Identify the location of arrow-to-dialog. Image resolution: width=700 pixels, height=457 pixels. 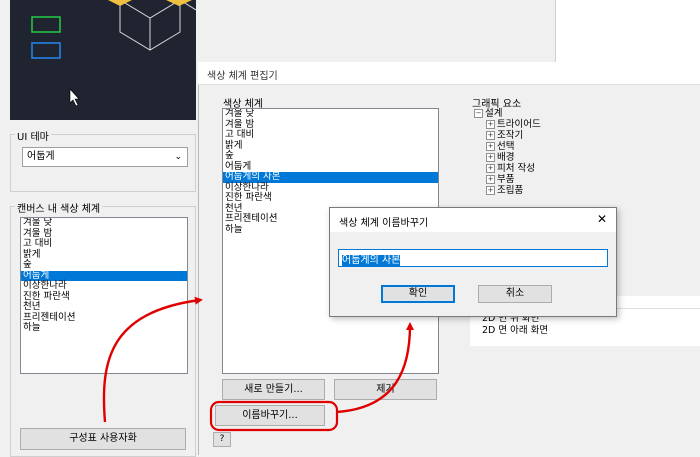
(375, 368).